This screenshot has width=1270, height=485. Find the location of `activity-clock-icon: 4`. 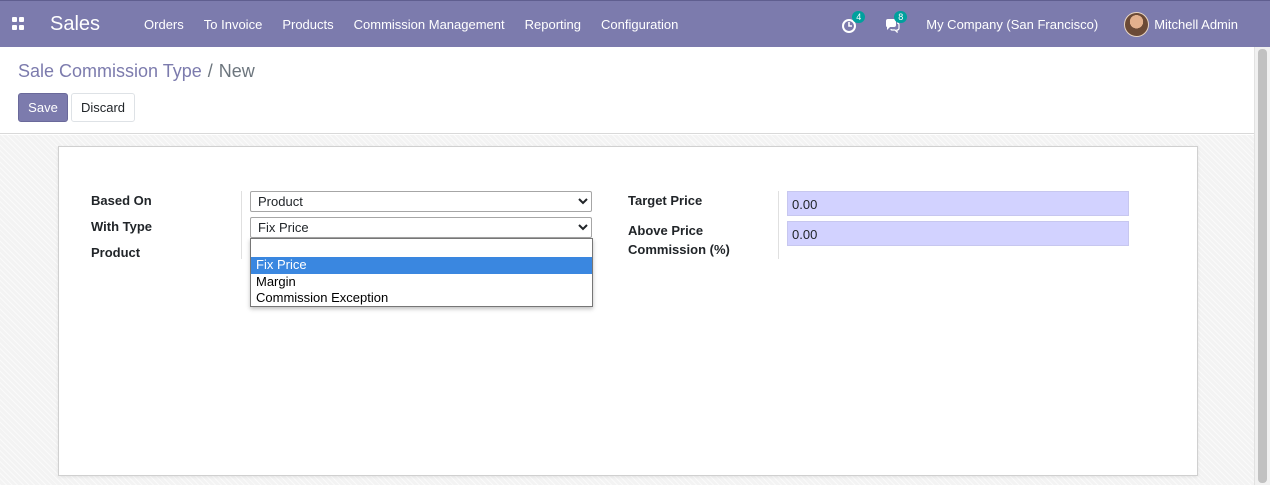

activity-clock-icon: 4 is located at coordinates (854, 21).